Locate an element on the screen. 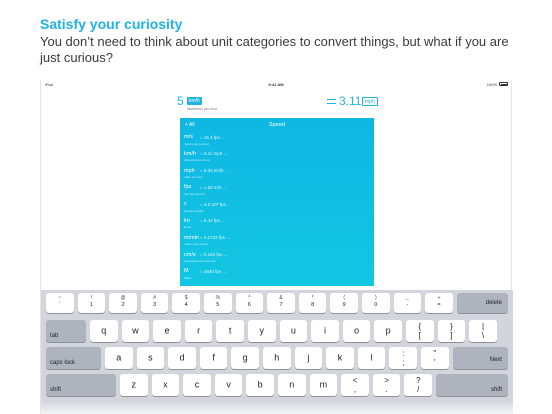  key-label: j is located at coordinates (308, 357).